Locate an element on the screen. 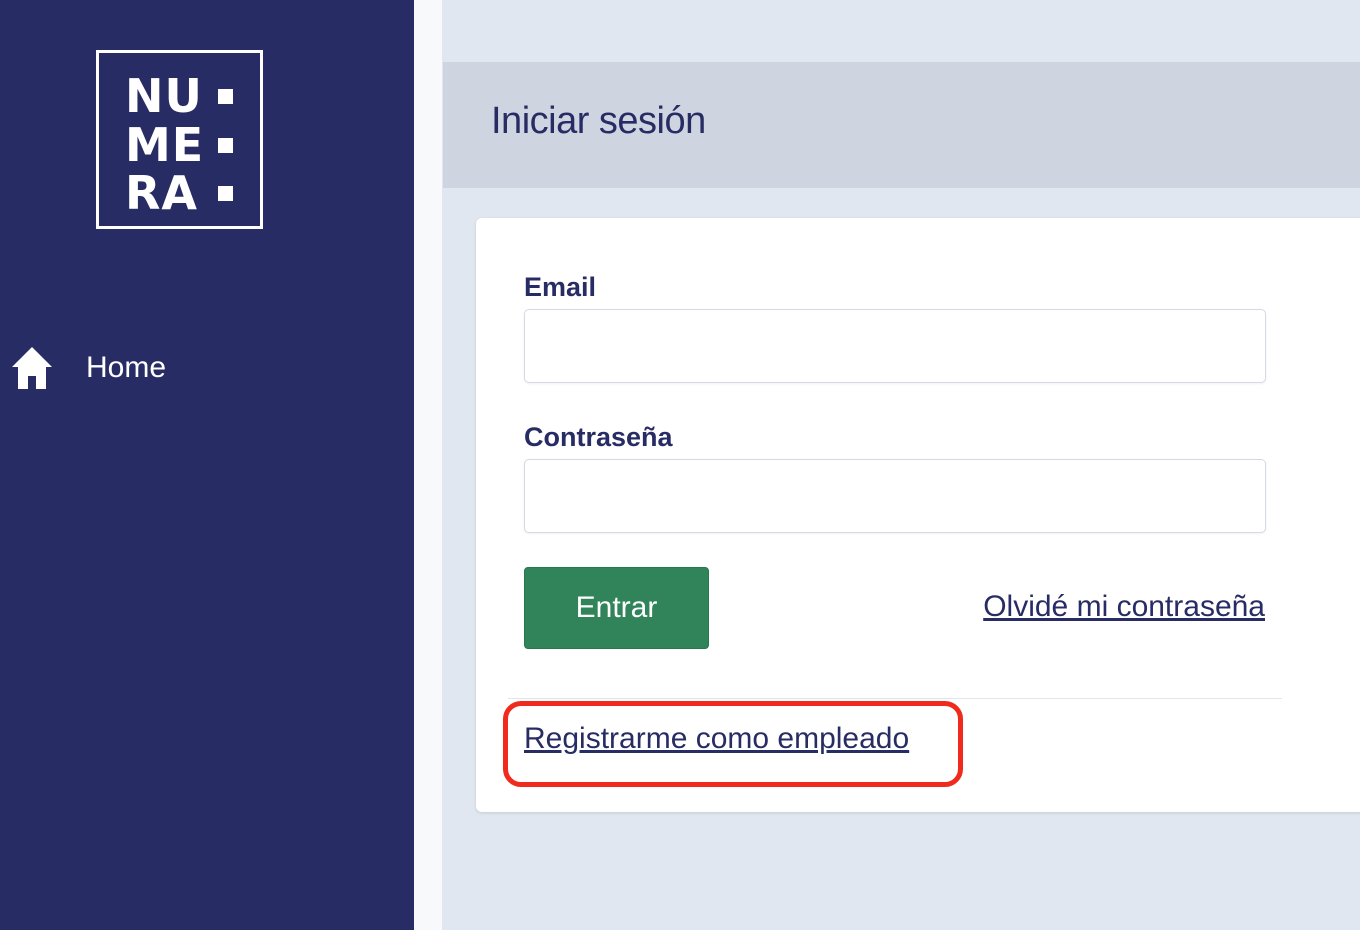 This screenshot has height=930, width=1360. home-icon is located at coordinates (32, 368).